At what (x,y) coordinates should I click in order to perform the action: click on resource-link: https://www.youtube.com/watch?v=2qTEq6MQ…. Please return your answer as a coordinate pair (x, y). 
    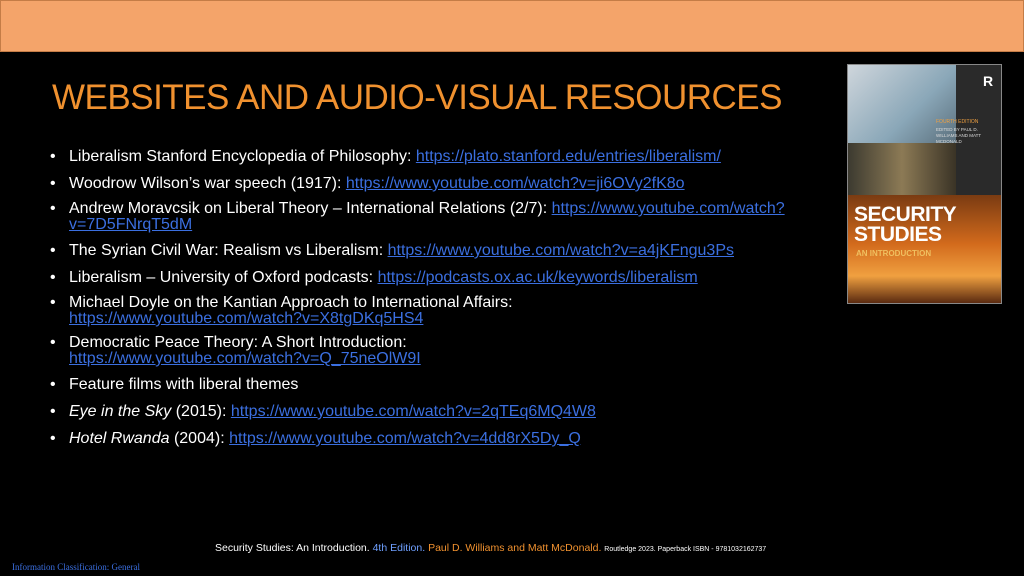
    Looking at the image, I should click on (413, 411).